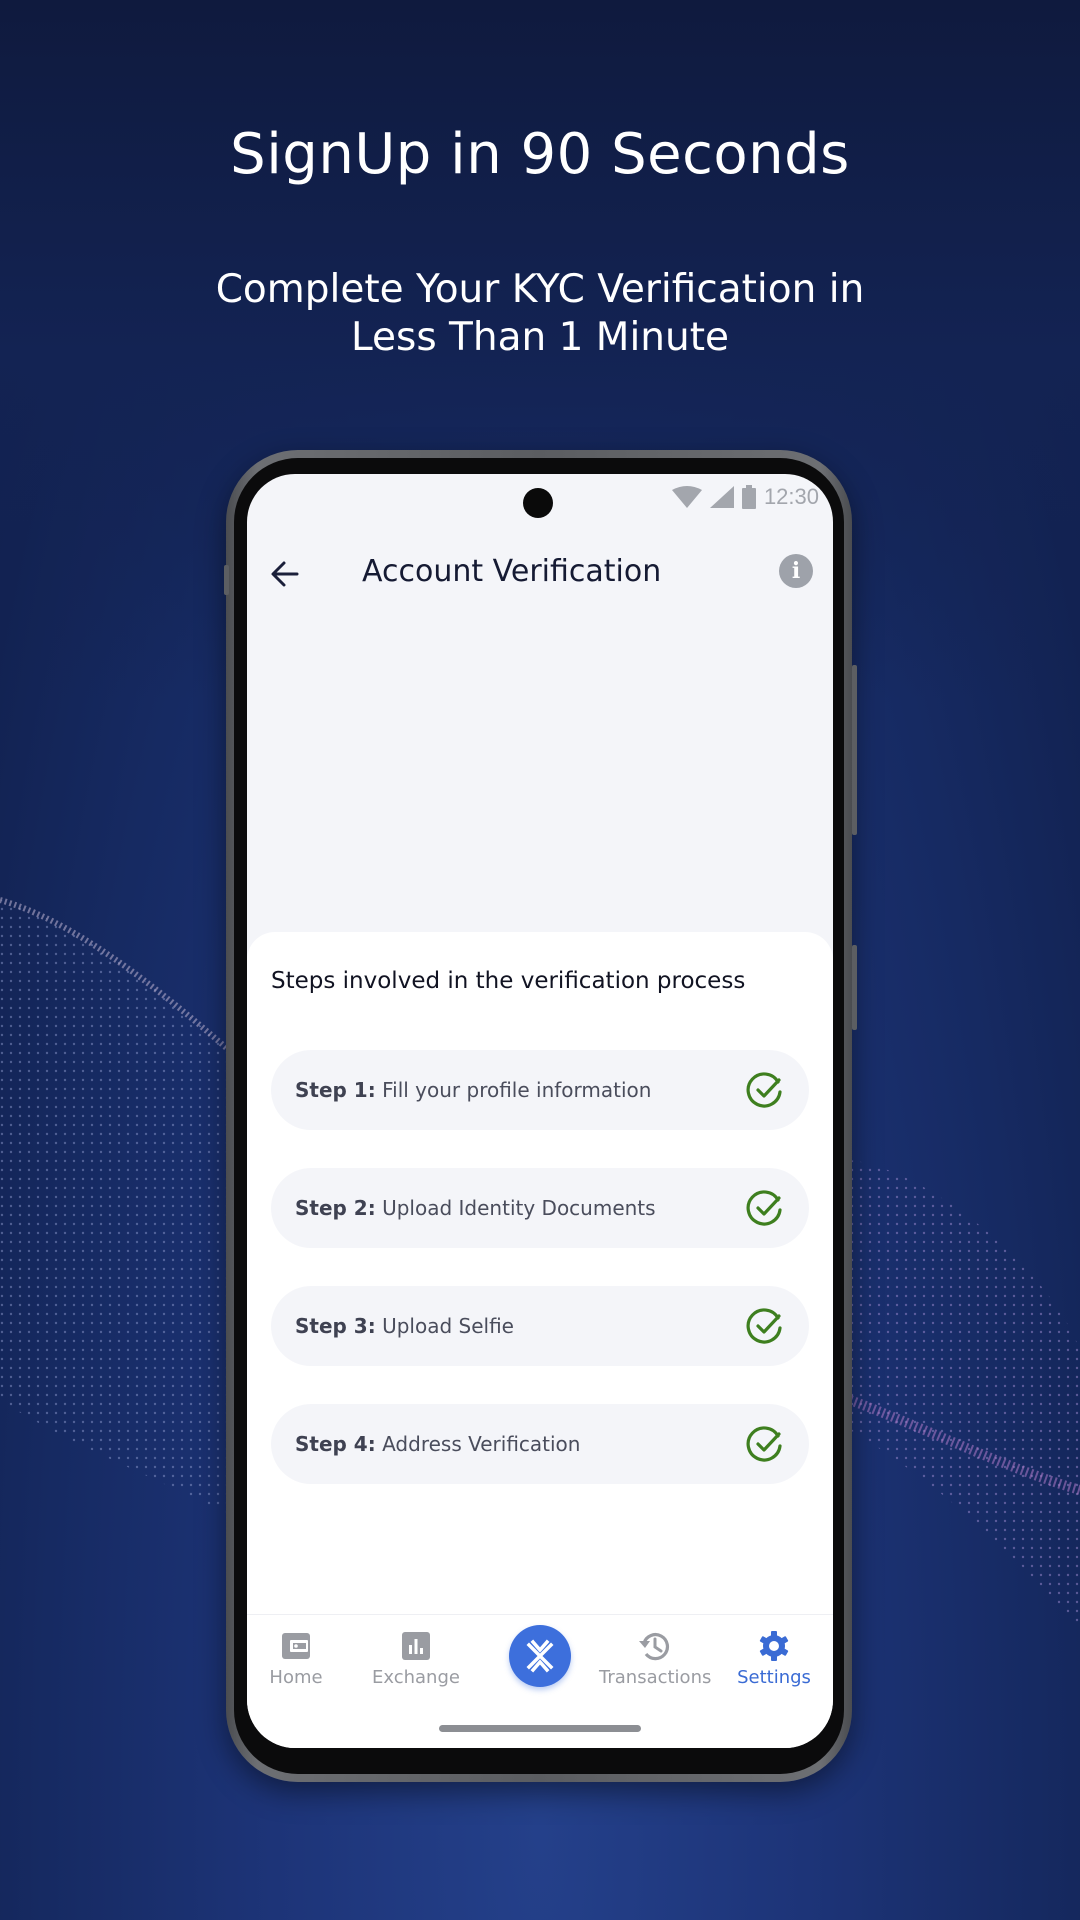 This screenshot has width=1080, height=1920. Describe the element at coordinates (965, 1395) in the screenshot. I see `dotted-wave-right` at that location.